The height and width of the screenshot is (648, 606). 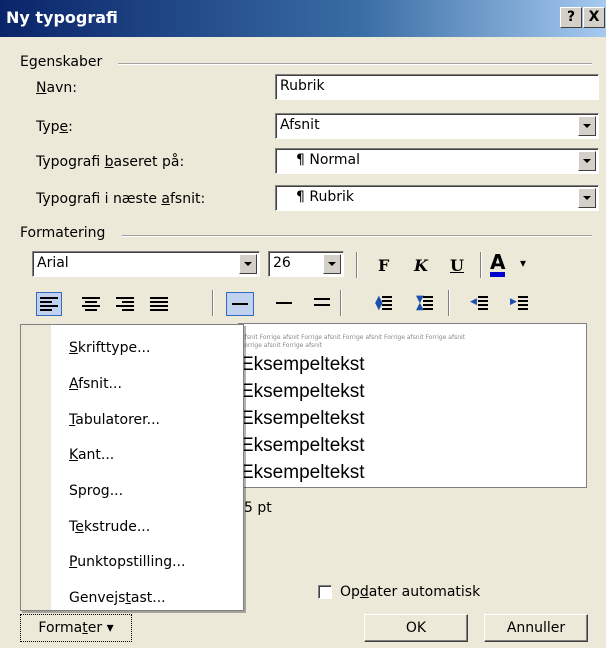 I want to click on menu-icon-strip, so click(x=36, y=467).